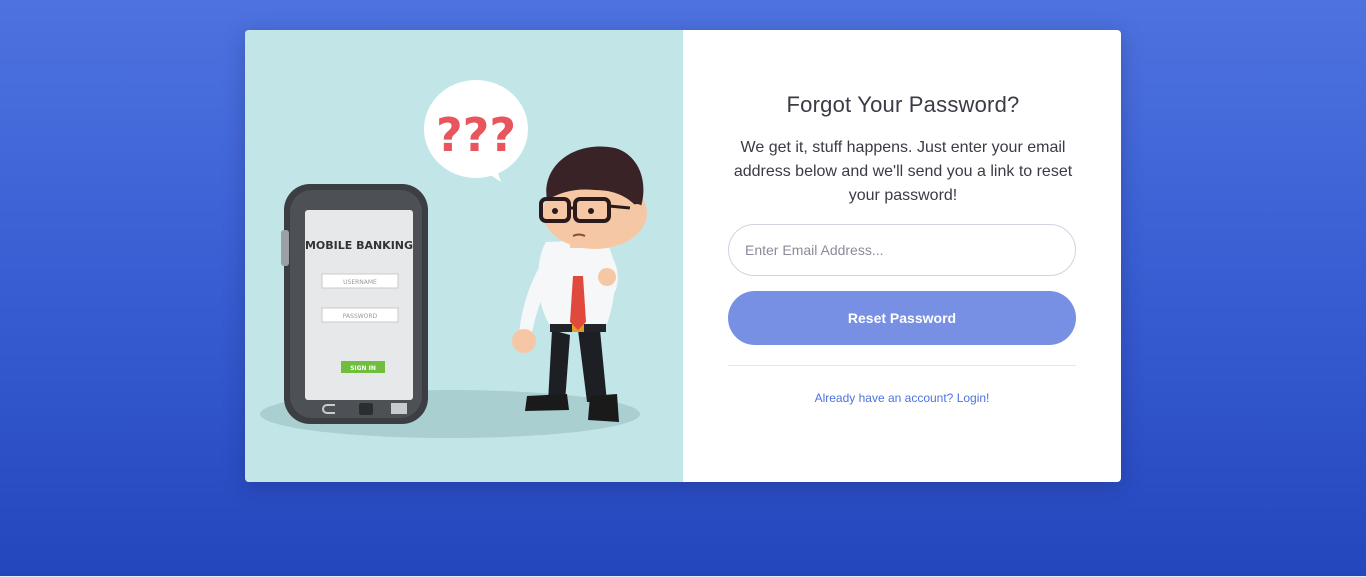 The image size is (1366, 577). I want to click on phone-icon: MOBILE BANKING USERNAME PASSWORD SIGN IN, so click(354, 304).